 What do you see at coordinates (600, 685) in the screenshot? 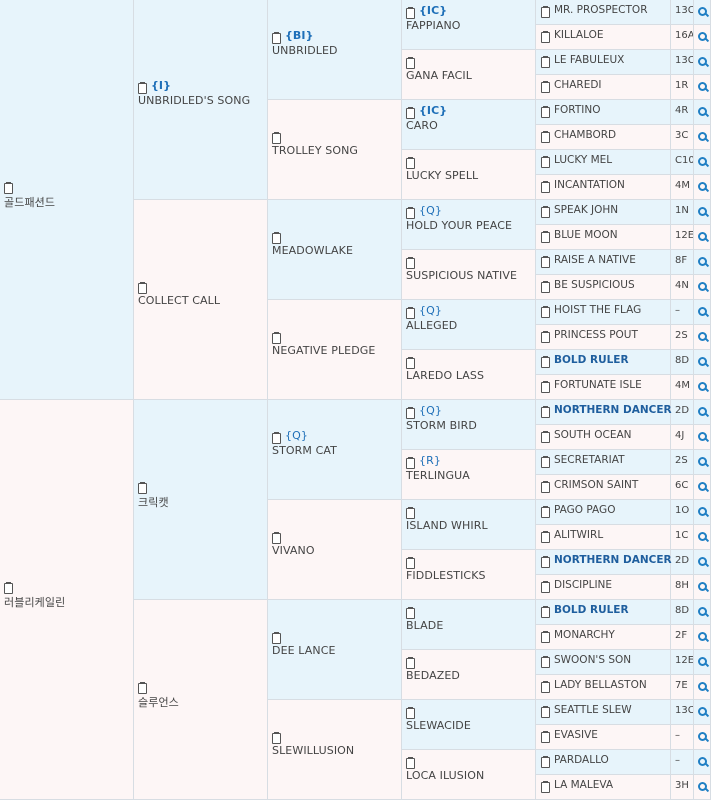
I see `ancestor-name: LADY BELLASTON` at bounding box center [600, 685].